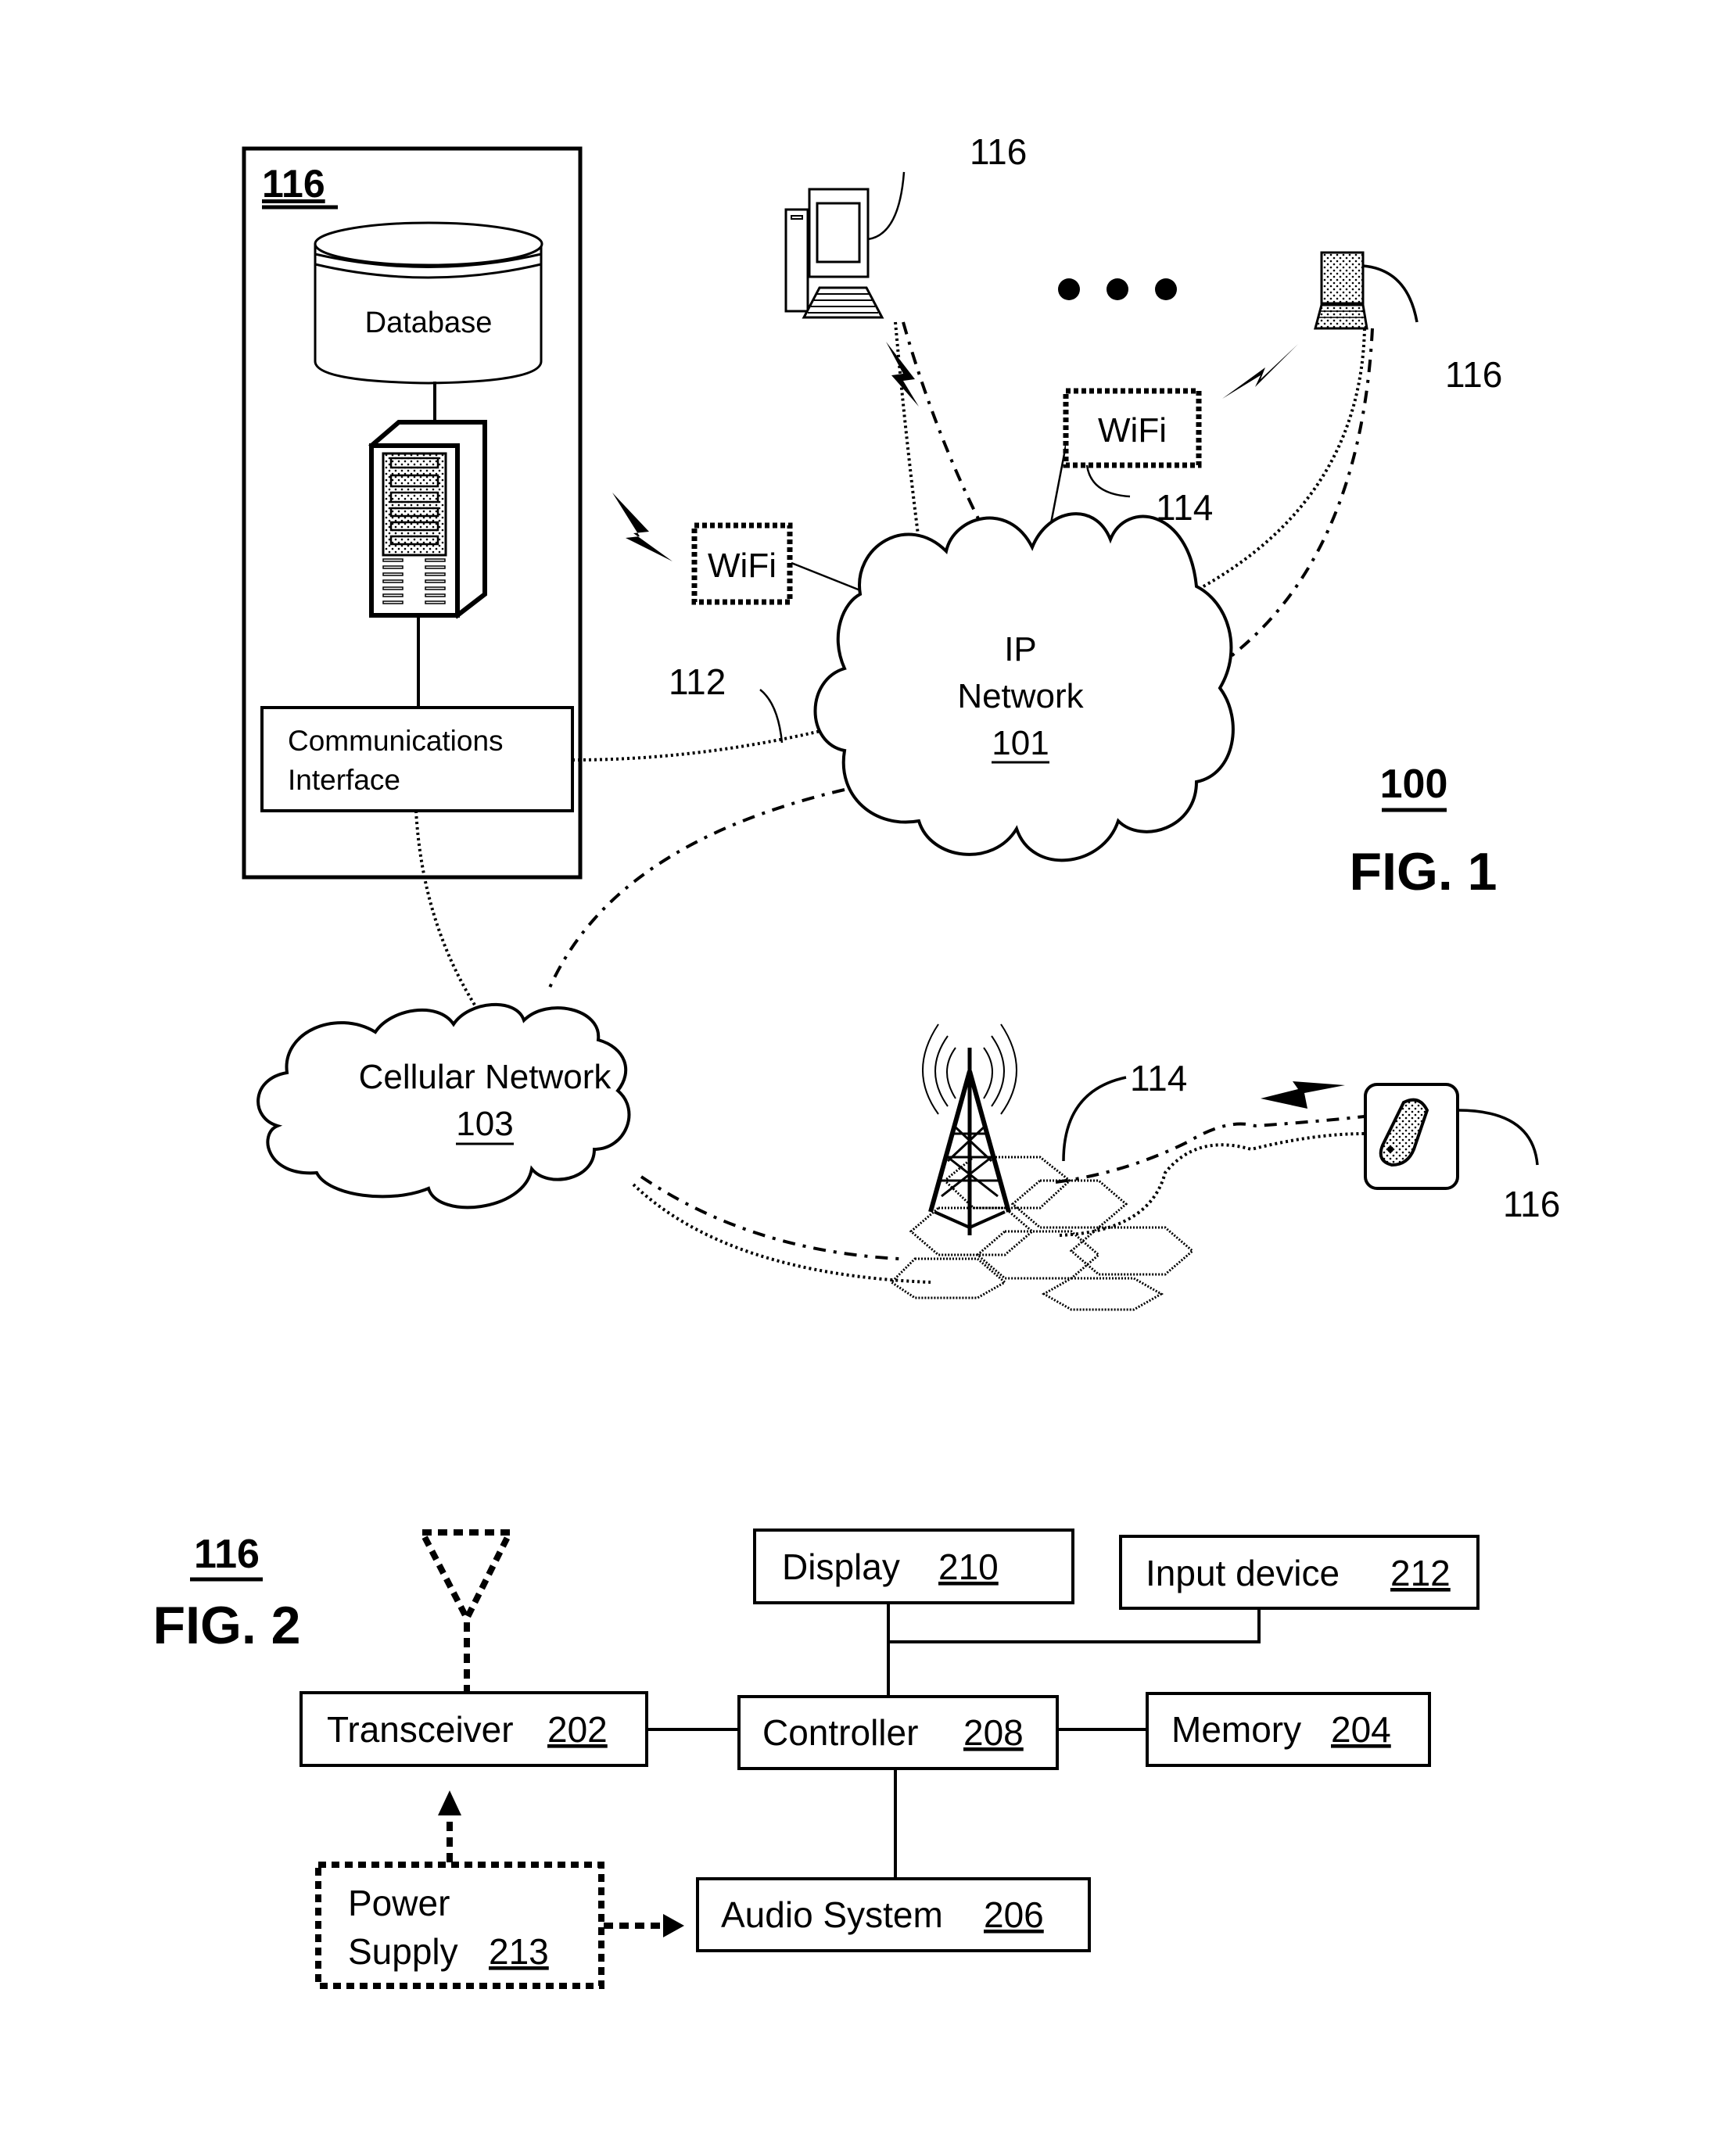 The width and height of the screenshot is (1736, 2136). I want to click on cellular-network-cloud: Cellular Network 103, so click(444, 1106).